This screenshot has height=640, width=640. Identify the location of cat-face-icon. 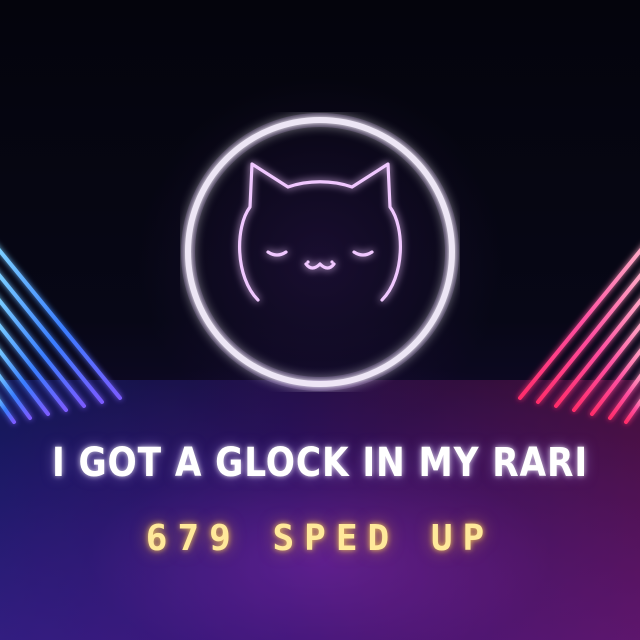
(320, 232).